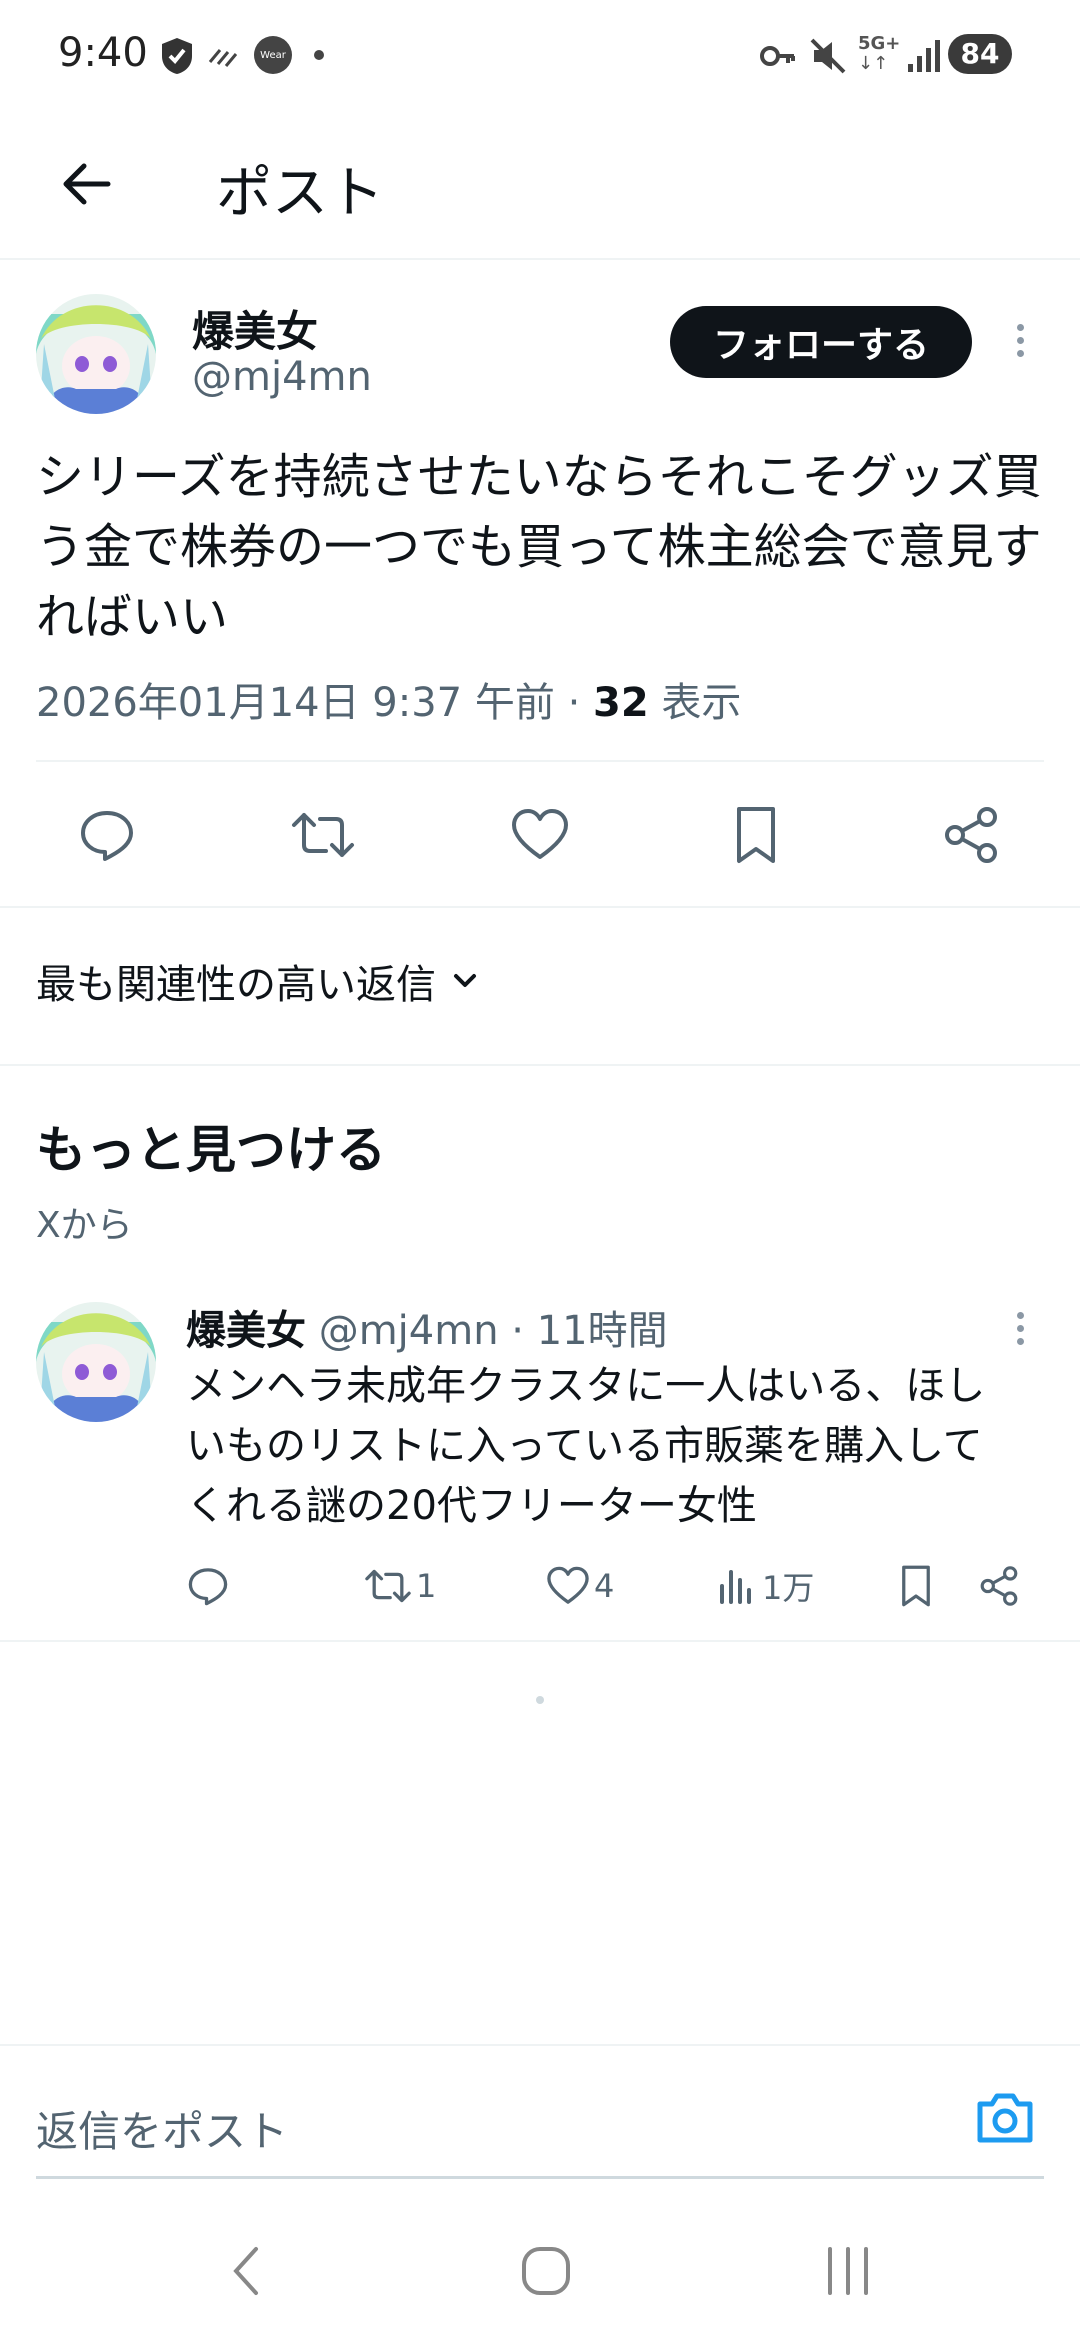 The height and width of the screenshot is (2340, 1080). I want to click on status-time: 9:40, so click(103, 53).